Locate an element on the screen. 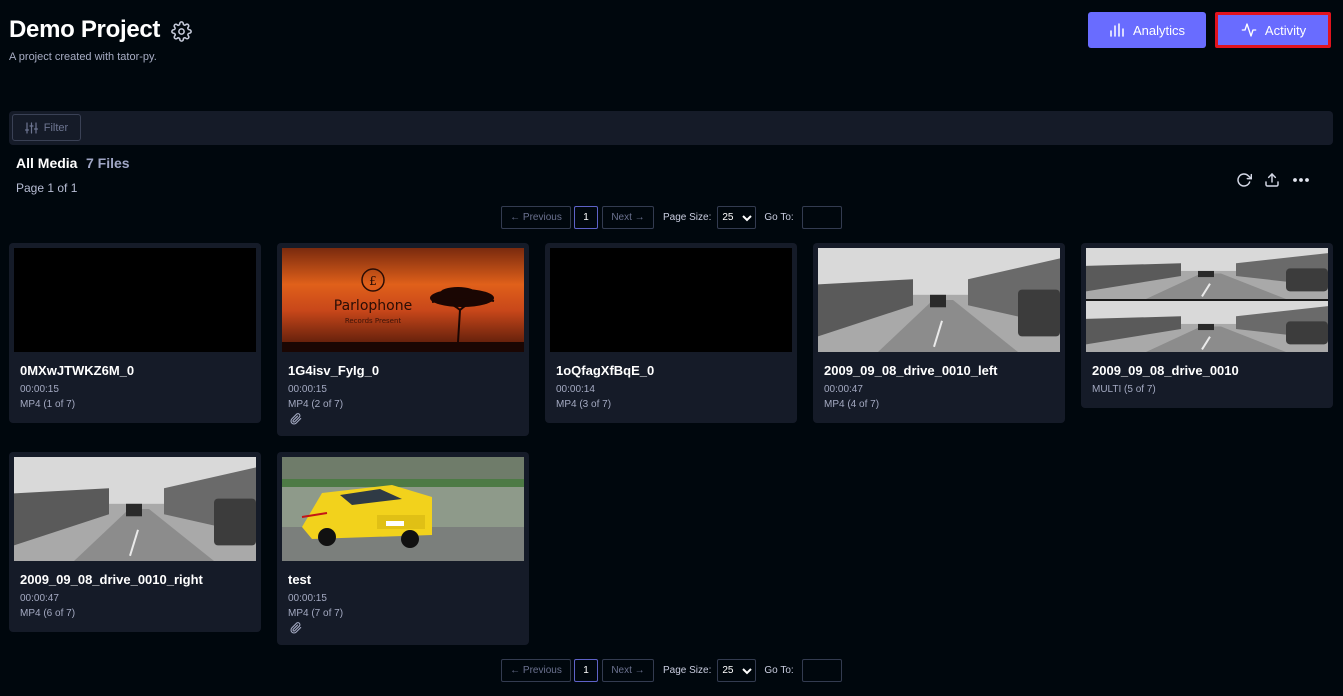 Image resolution: width=1343 pixels, height=696 pixels. media-type: MP4 (2 of 7) is located at coordinates (316, 404).